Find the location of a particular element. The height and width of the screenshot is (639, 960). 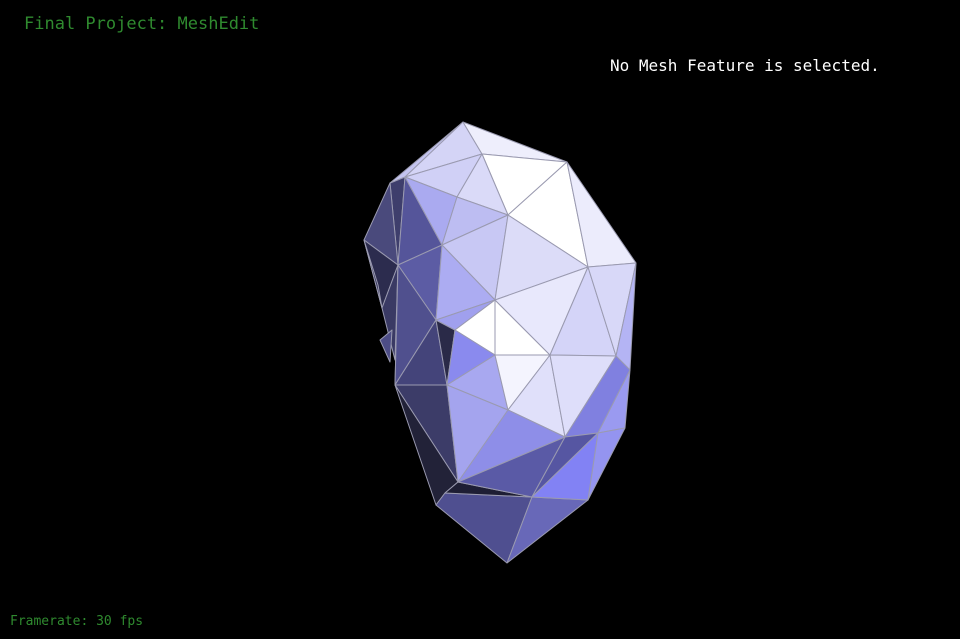

app-title: Final Project: MeshEdit is located at coordinates (142, 24).